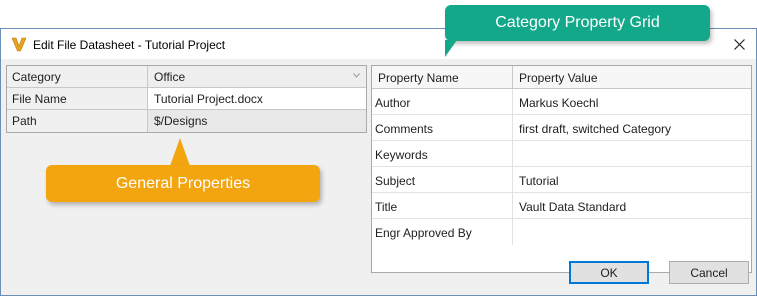  I want to click on callout-pointer-orange, so click(180, 152).